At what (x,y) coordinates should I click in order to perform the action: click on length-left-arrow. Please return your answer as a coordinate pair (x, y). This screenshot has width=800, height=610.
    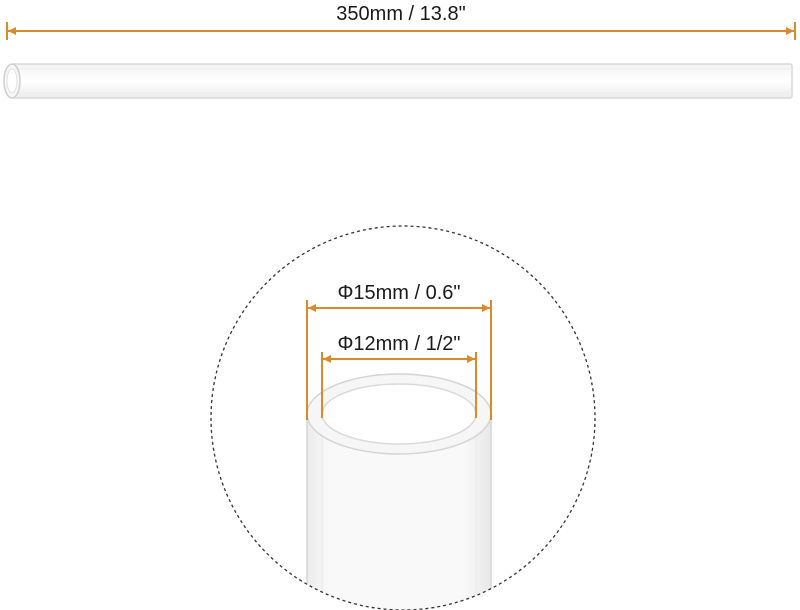
    Looking at the image, I should click on (12, 31).